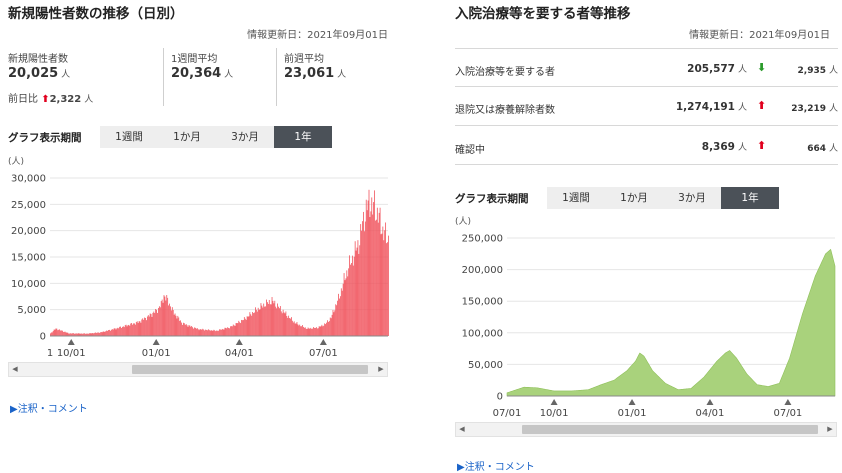  Describe the element at coordinates (317, 35) in the screenshot. I see `updated-date: 情報更新日：2021年09月01日` at that location.